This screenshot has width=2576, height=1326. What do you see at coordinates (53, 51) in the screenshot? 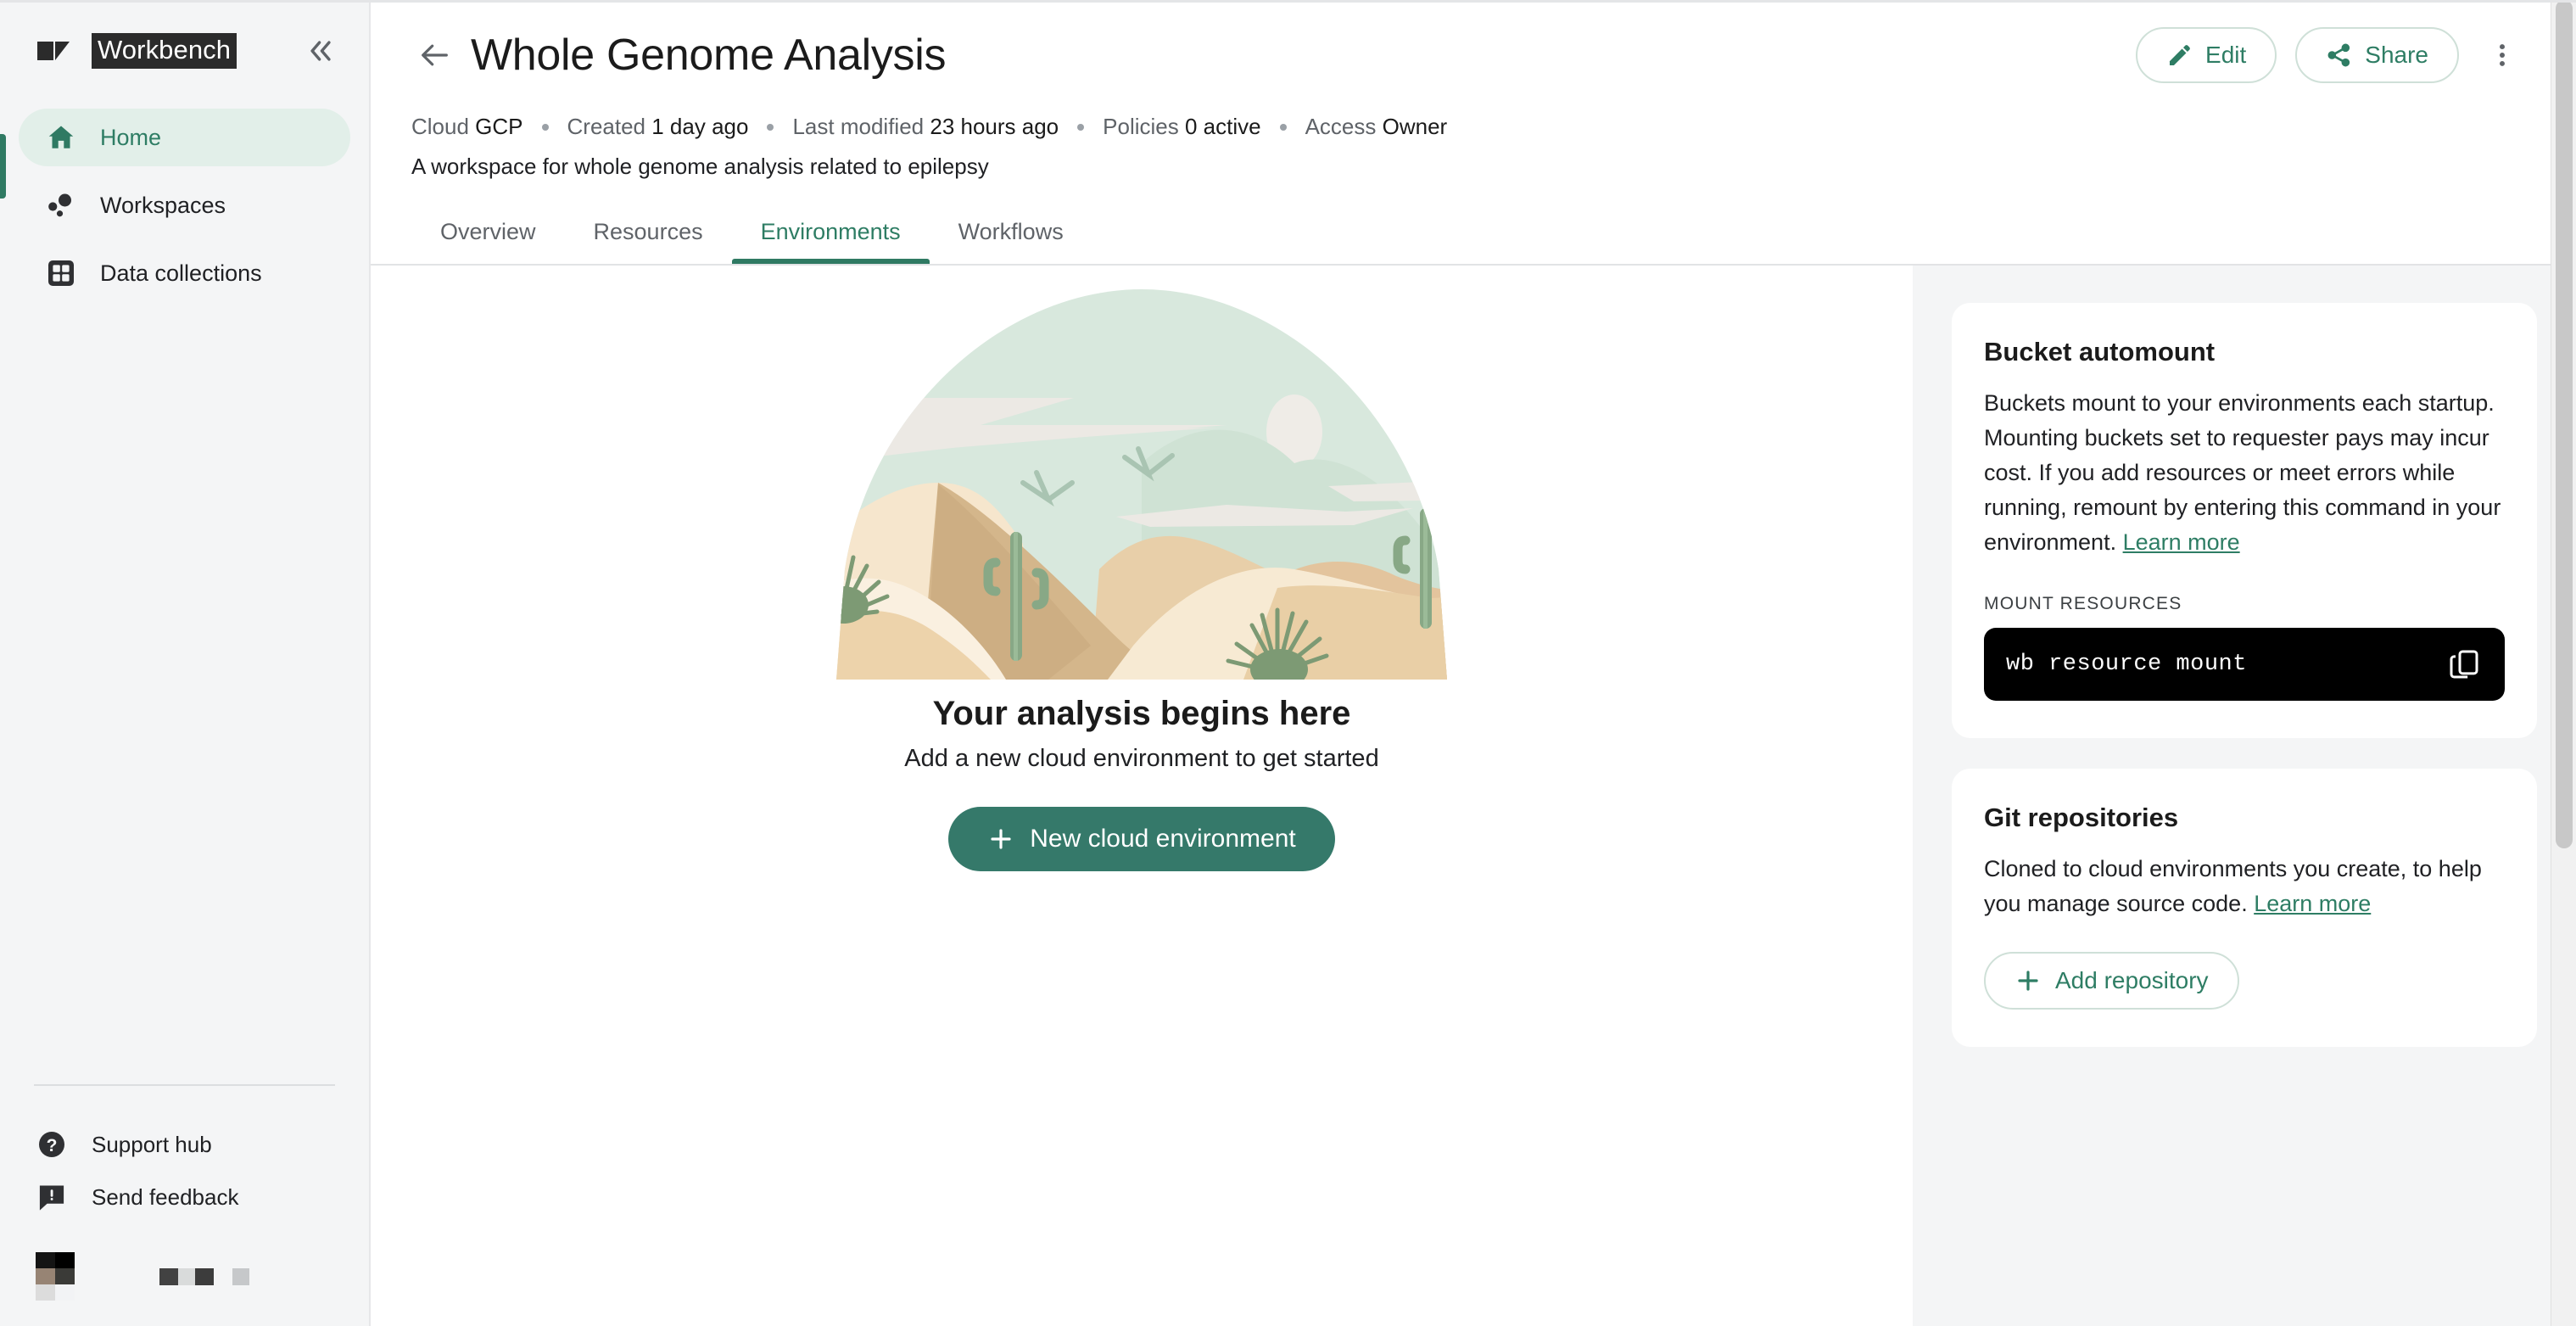
I see `workbench-logo-icon` at bounding box center [53, 51].